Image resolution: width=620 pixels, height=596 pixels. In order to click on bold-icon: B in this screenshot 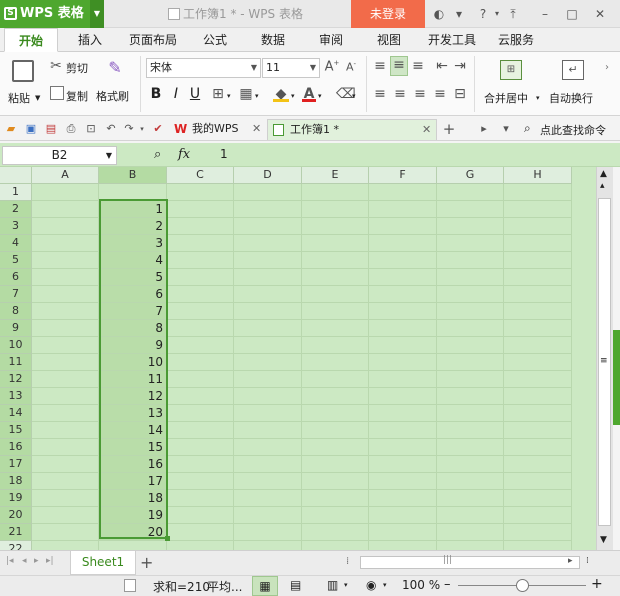, I will do `click(156, 94)`.